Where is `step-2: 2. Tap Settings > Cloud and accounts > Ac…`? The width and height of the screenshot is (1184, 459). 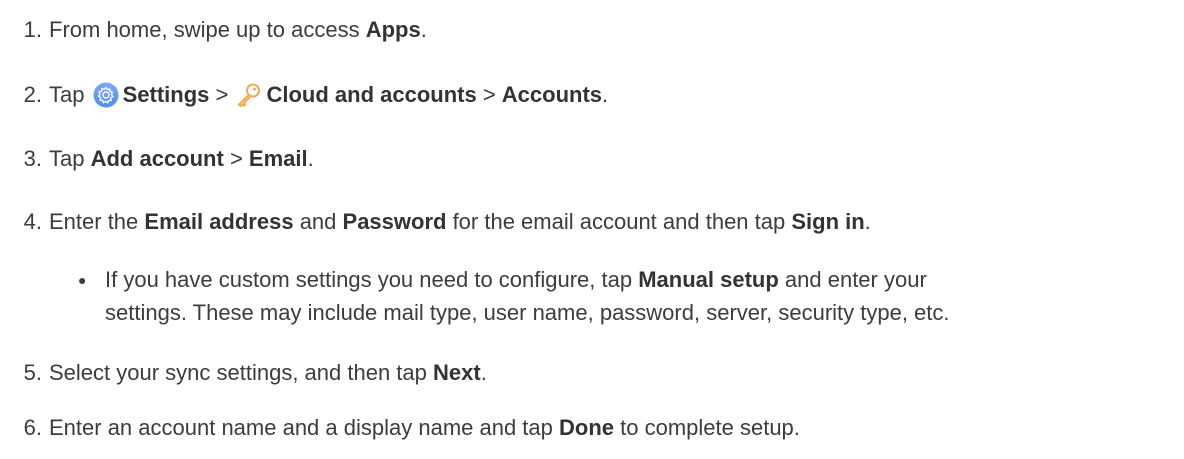 step-2: 2. Tap Settings > Cloud and accounts > Ac… is located at coordinates (304, 95).